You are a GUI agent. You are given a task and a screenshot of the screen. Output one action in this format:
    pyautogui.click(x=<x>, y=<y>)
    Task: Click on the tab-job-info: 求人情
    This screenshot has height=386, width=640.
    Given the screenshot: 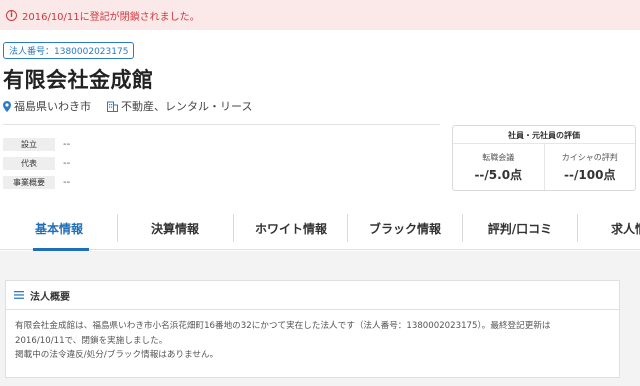 What is the action you would take?
    pyautogui.click(x=608, y=228)
    